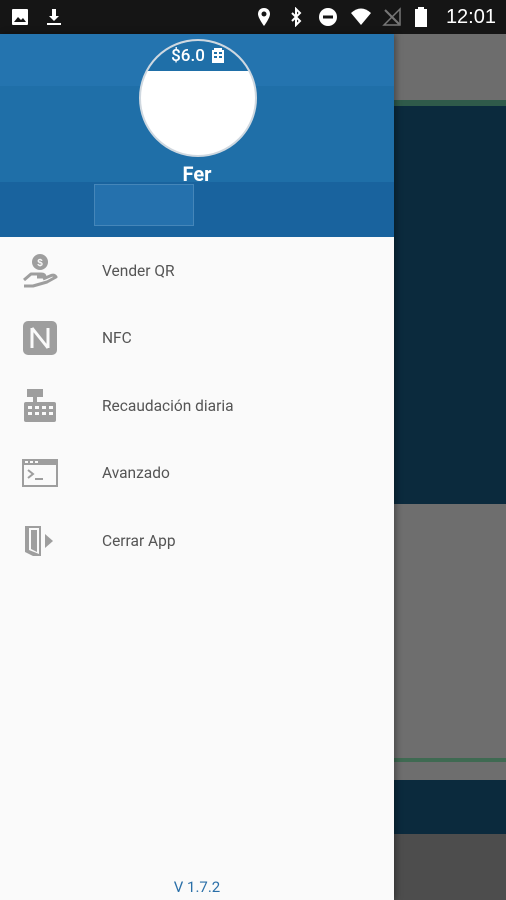 The height and width of the screenshot is (900, 506). Describe the element at coordinates (138, 270) in the screenshot. I see `menu-label: Vender QR` at that location.